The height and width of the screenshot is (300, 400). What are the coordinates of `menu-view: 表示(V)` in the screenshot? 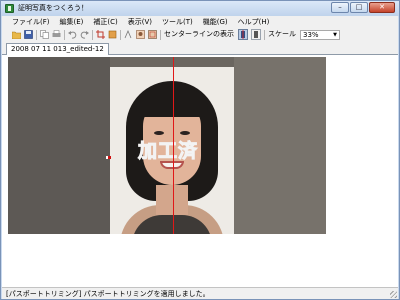 It's located at (140, 22).